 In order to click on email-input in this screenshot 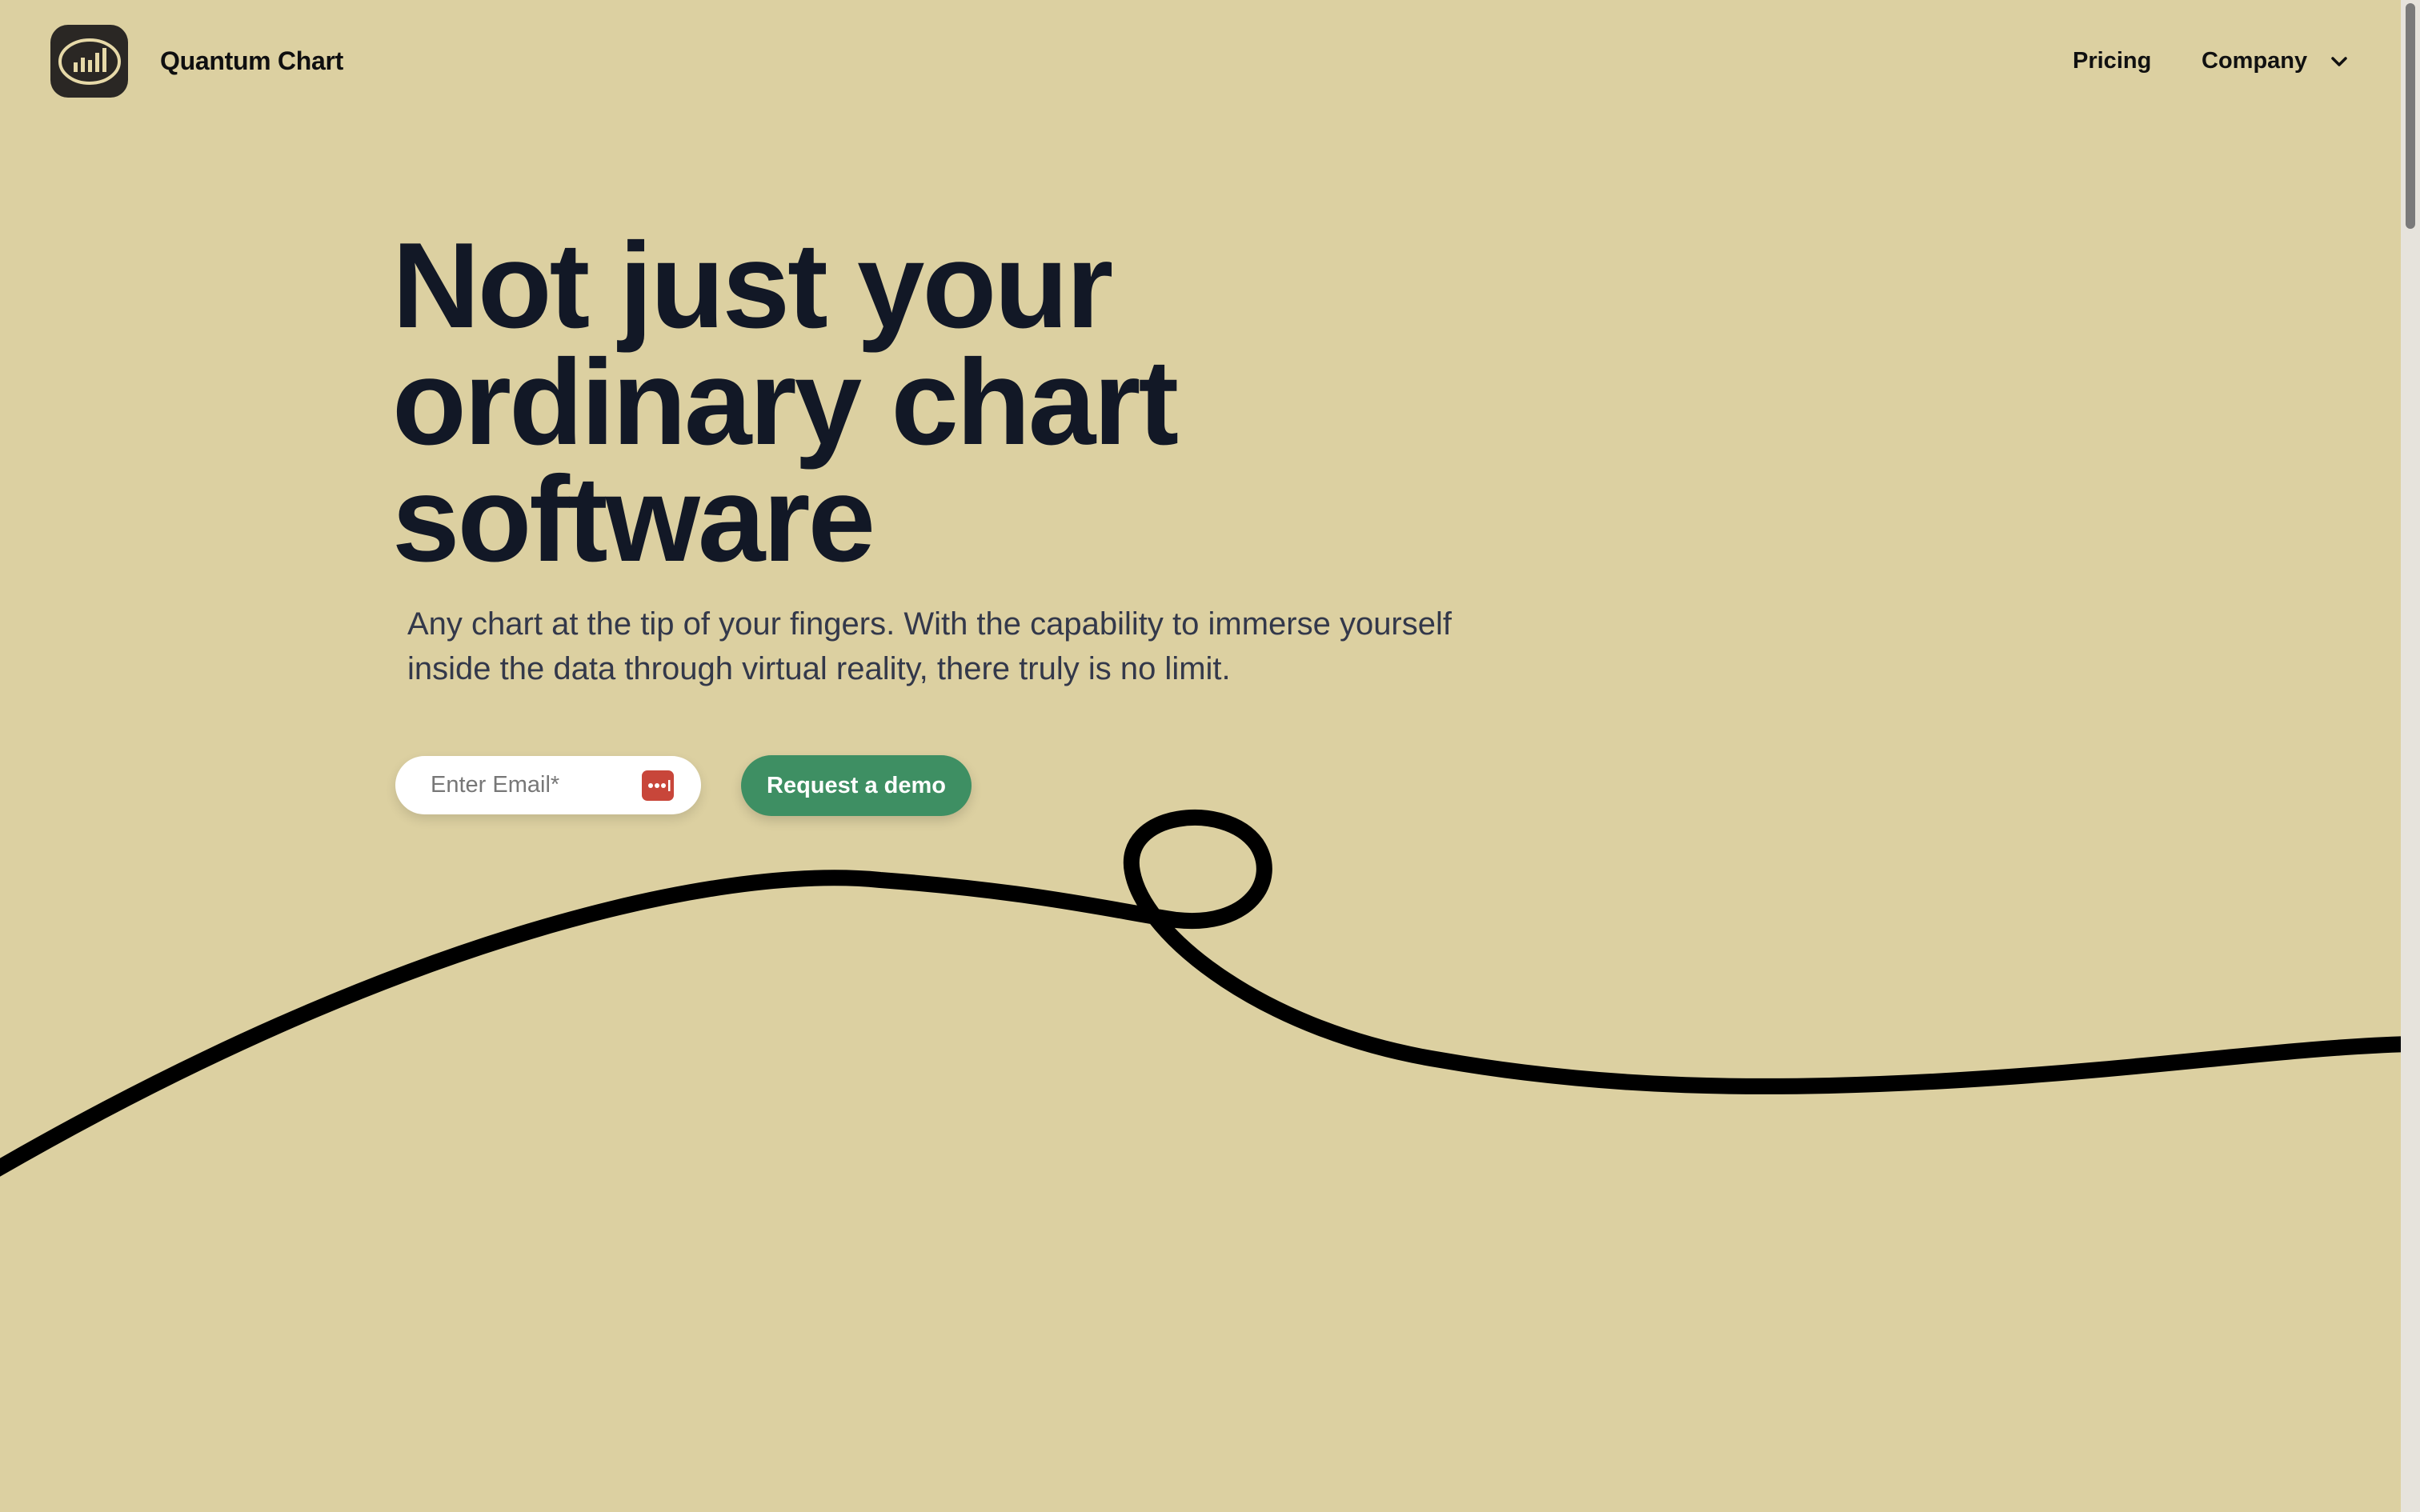, I will do `click(530, 785)`.